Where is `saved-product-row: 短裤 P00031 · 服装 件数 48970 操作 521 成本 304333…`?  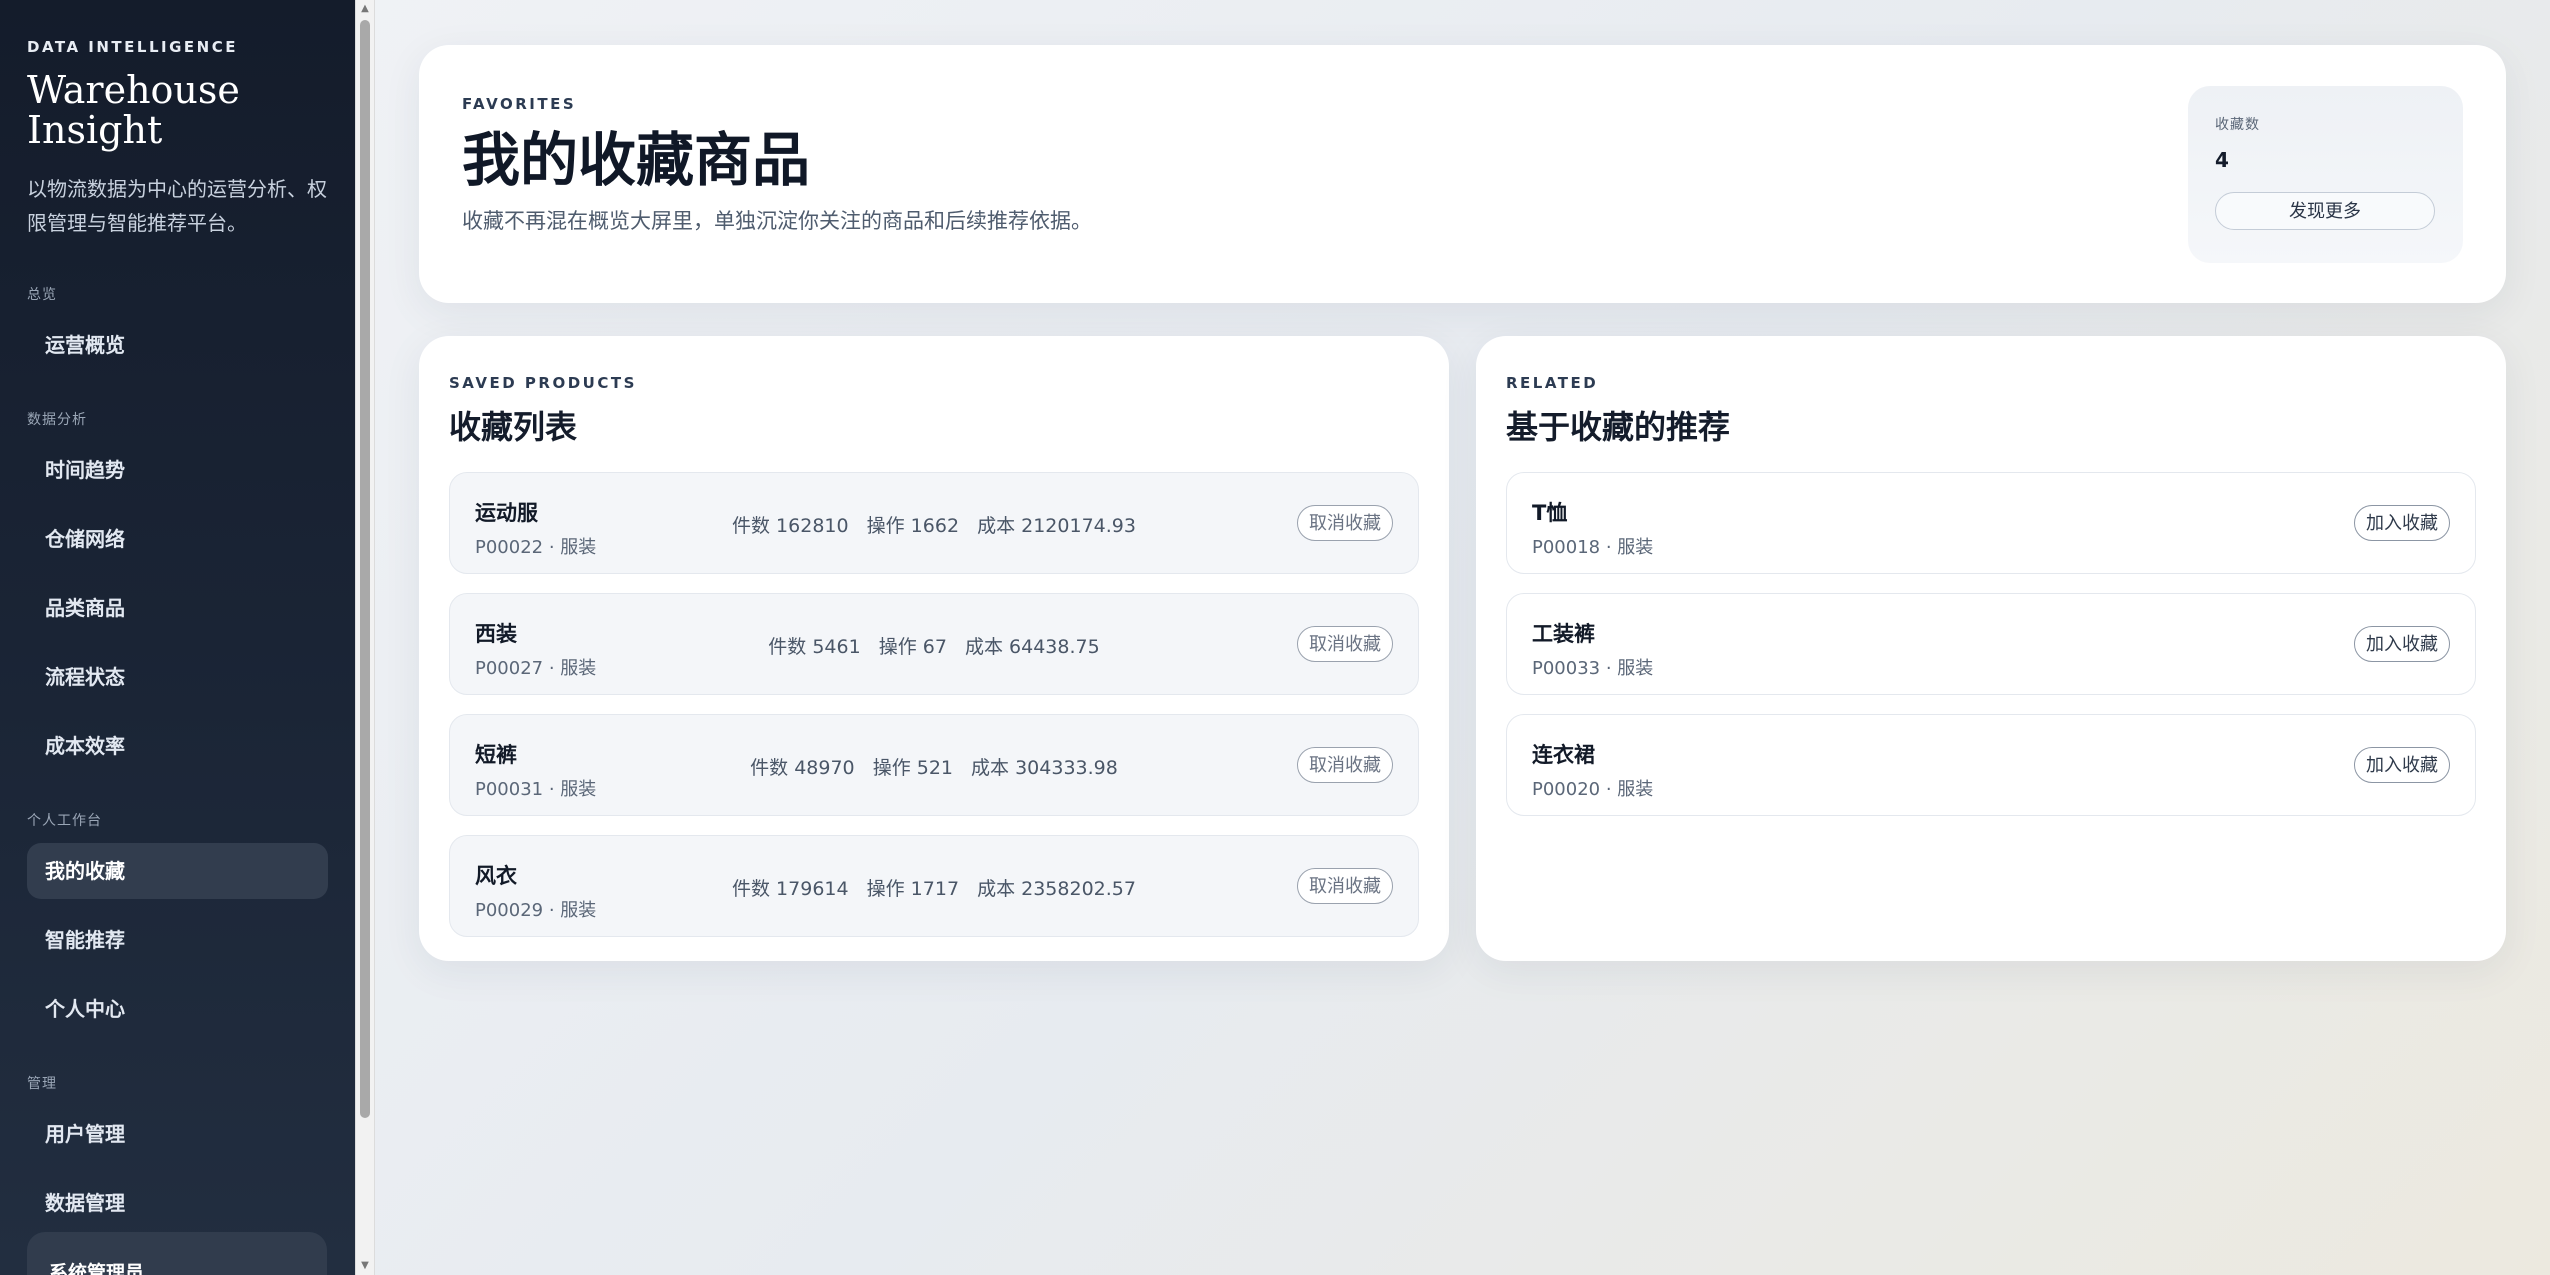 saved-product-row: 短裤 P00031 · 服装 件数 48970 操作 521 成本 304333… is located at coordinates (934, 765).